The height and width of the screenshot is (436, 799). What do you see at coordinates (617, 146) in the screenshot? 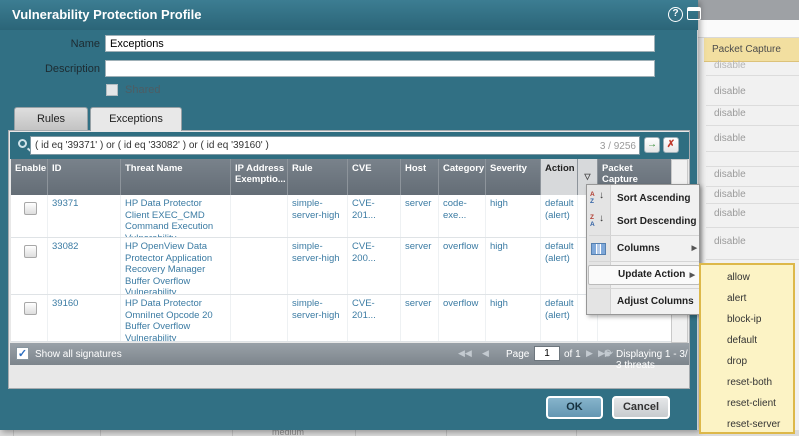
I see `search-result-count: 3 / 9256` at bounding box center [617, 146].